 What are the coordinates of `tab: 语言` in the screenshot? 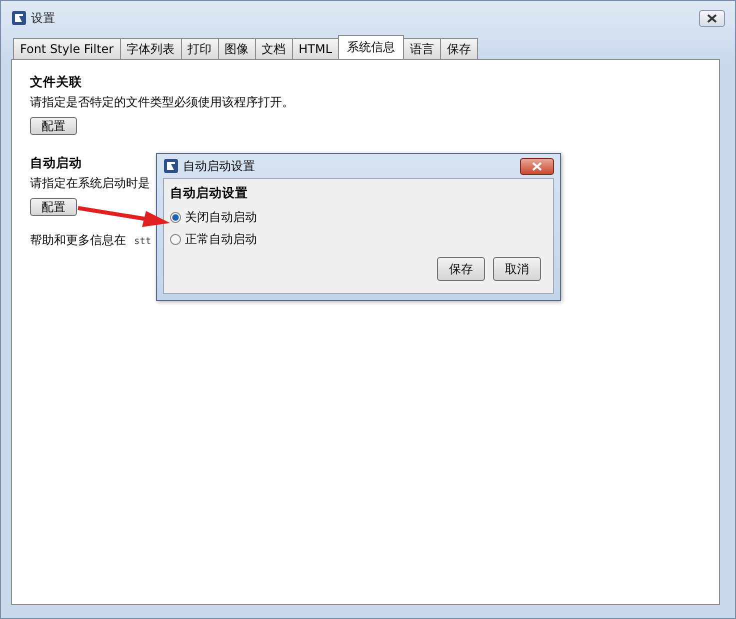 It's located at (422, 48).